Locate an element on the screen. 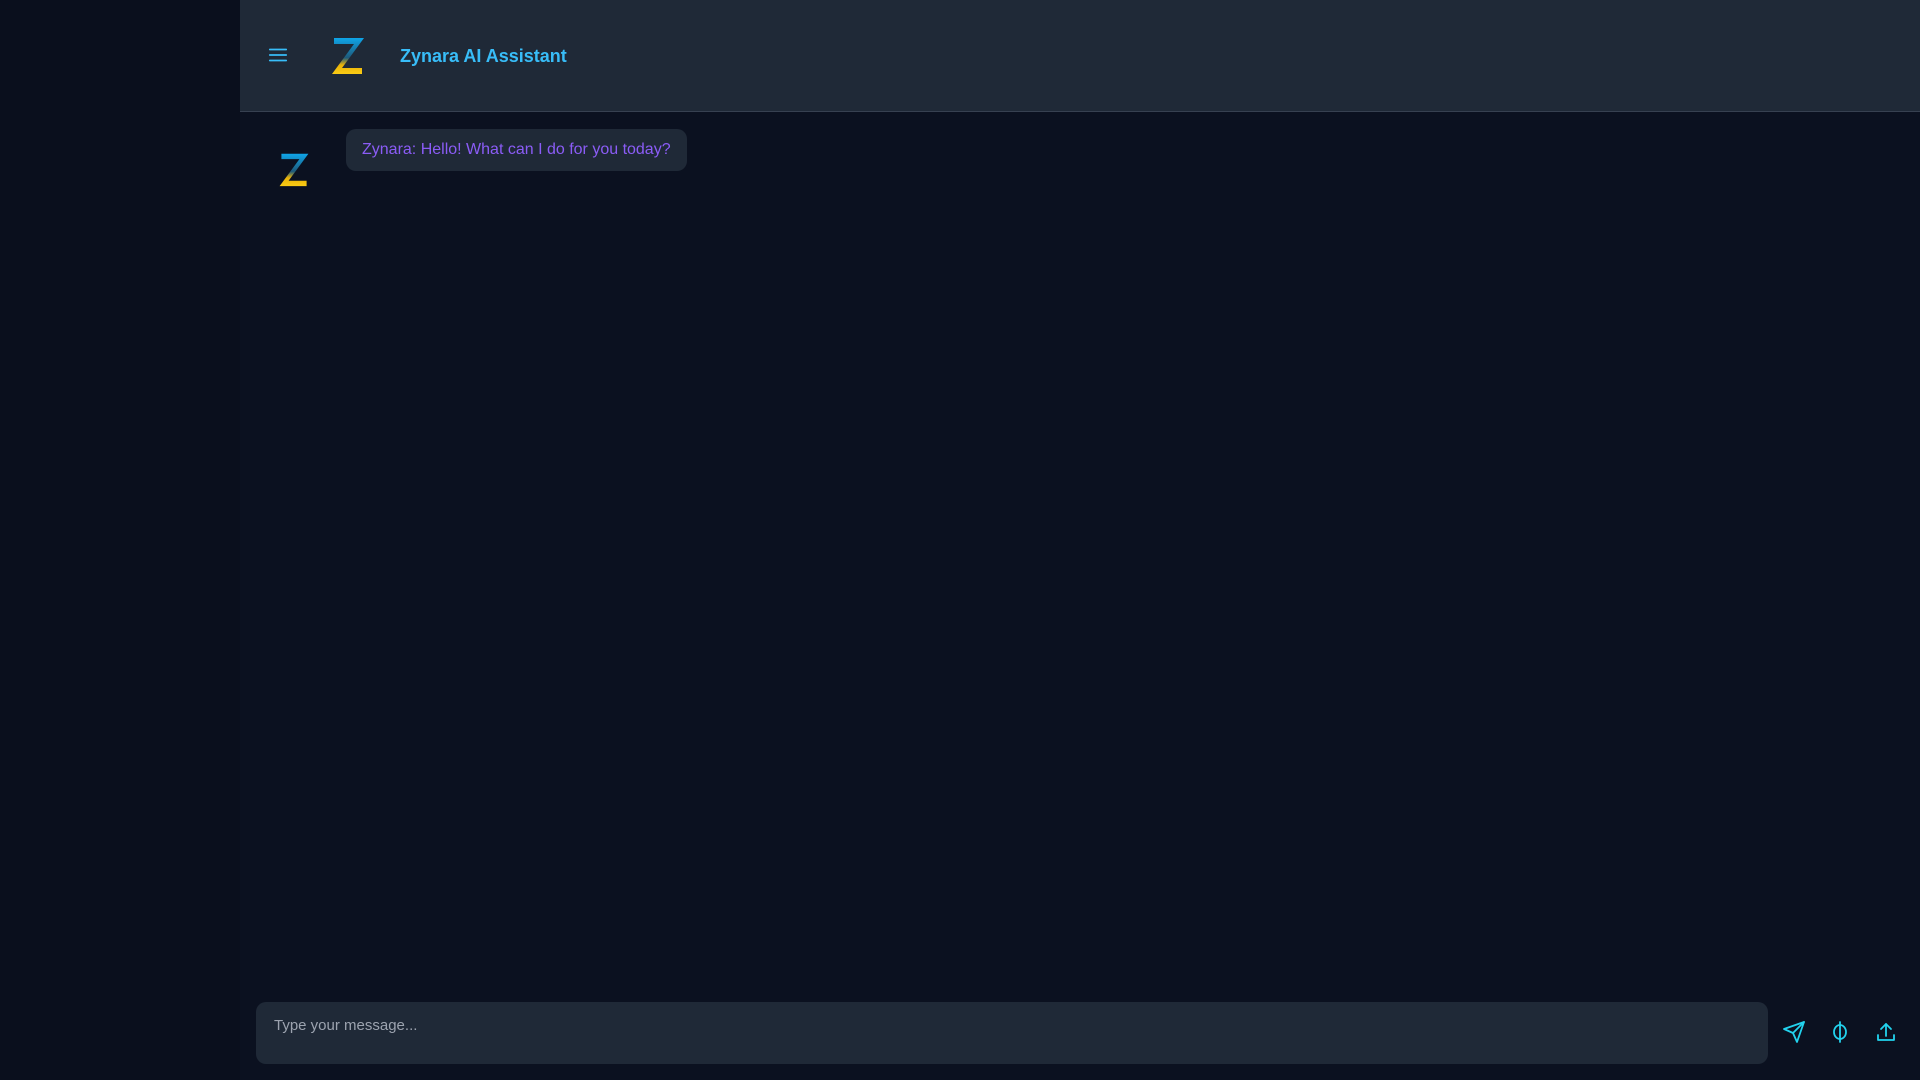 The height and width of the screenshot is (1080, 1920). menu-button is located at coordinates (278, 55).